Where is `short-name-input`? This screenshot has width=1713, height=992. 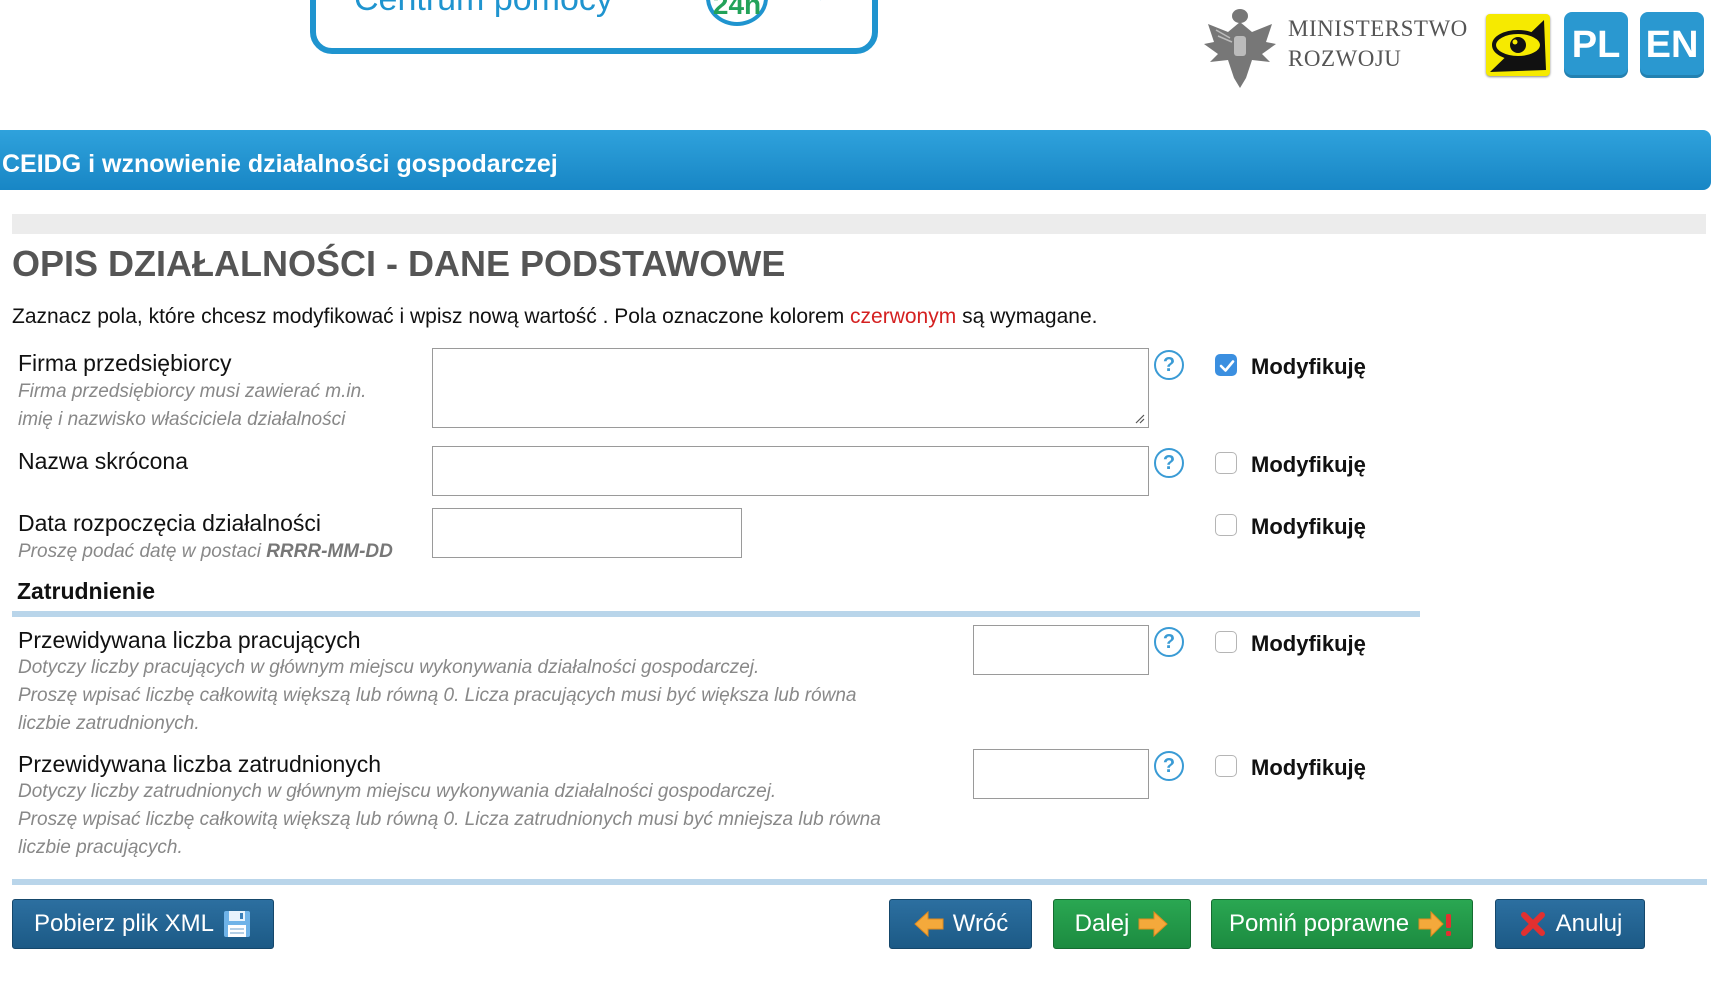 short-name-input is located at coordinates (790, 471).